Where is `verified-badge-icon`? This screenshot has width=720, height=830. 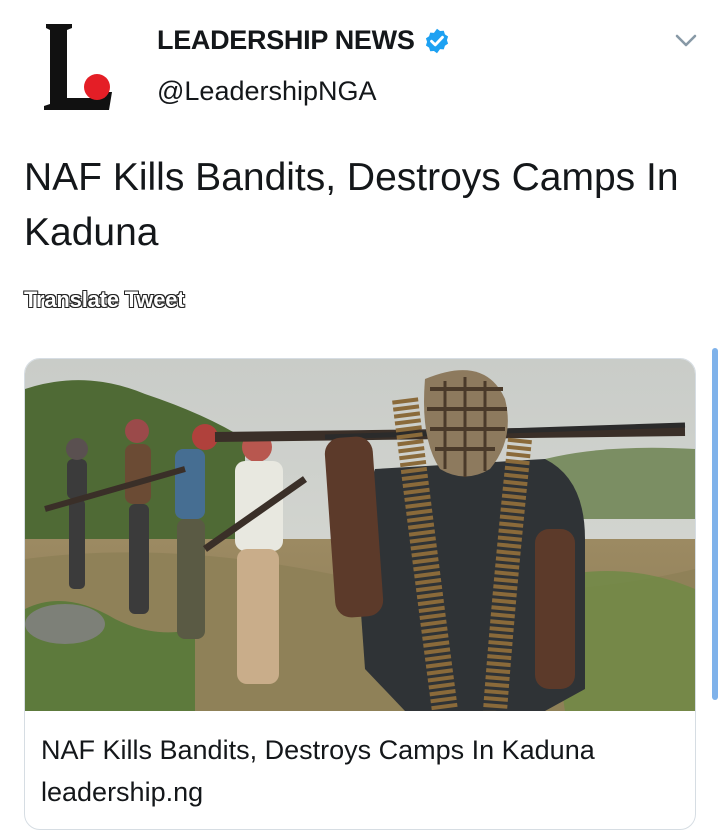 verified-badge-icon is located at coordinates (436, 40).